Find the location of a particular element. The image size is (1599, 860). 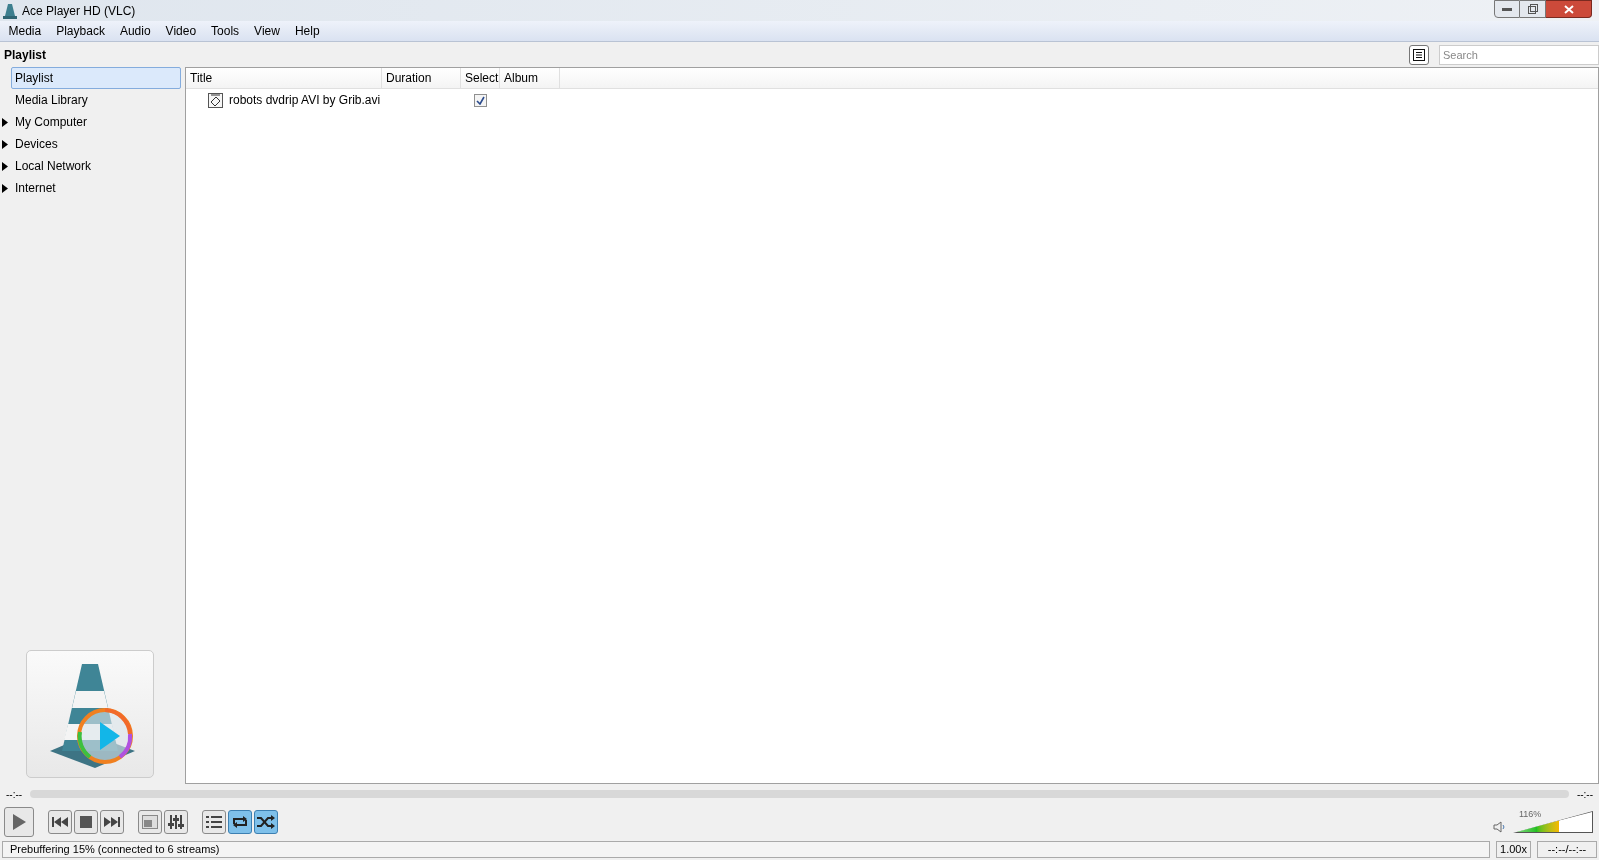

loop-button is located at coordinates (240, 822).